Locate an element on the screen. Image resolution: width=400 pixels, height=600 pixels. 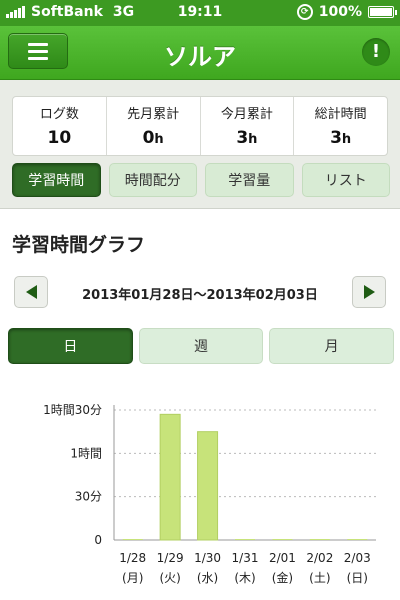
period-tab: 月 is located at coordinates (332, 346).